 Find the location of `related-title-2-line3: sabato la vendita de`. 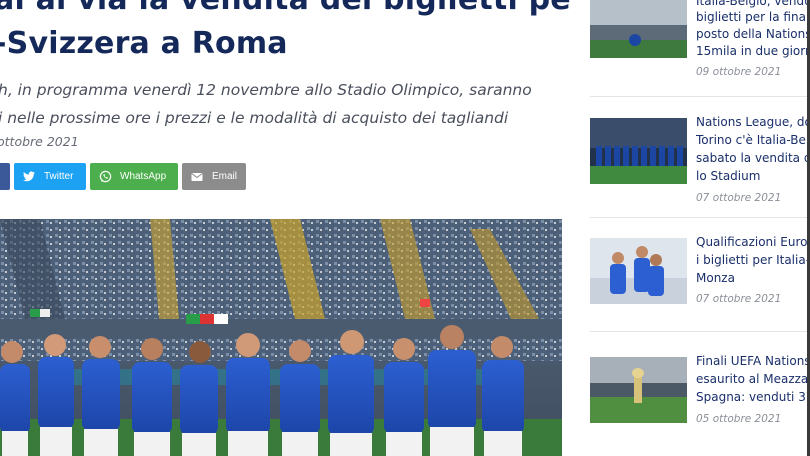

related-title-2-line3: sabato la vendita de is located at coordinates (753, 158).